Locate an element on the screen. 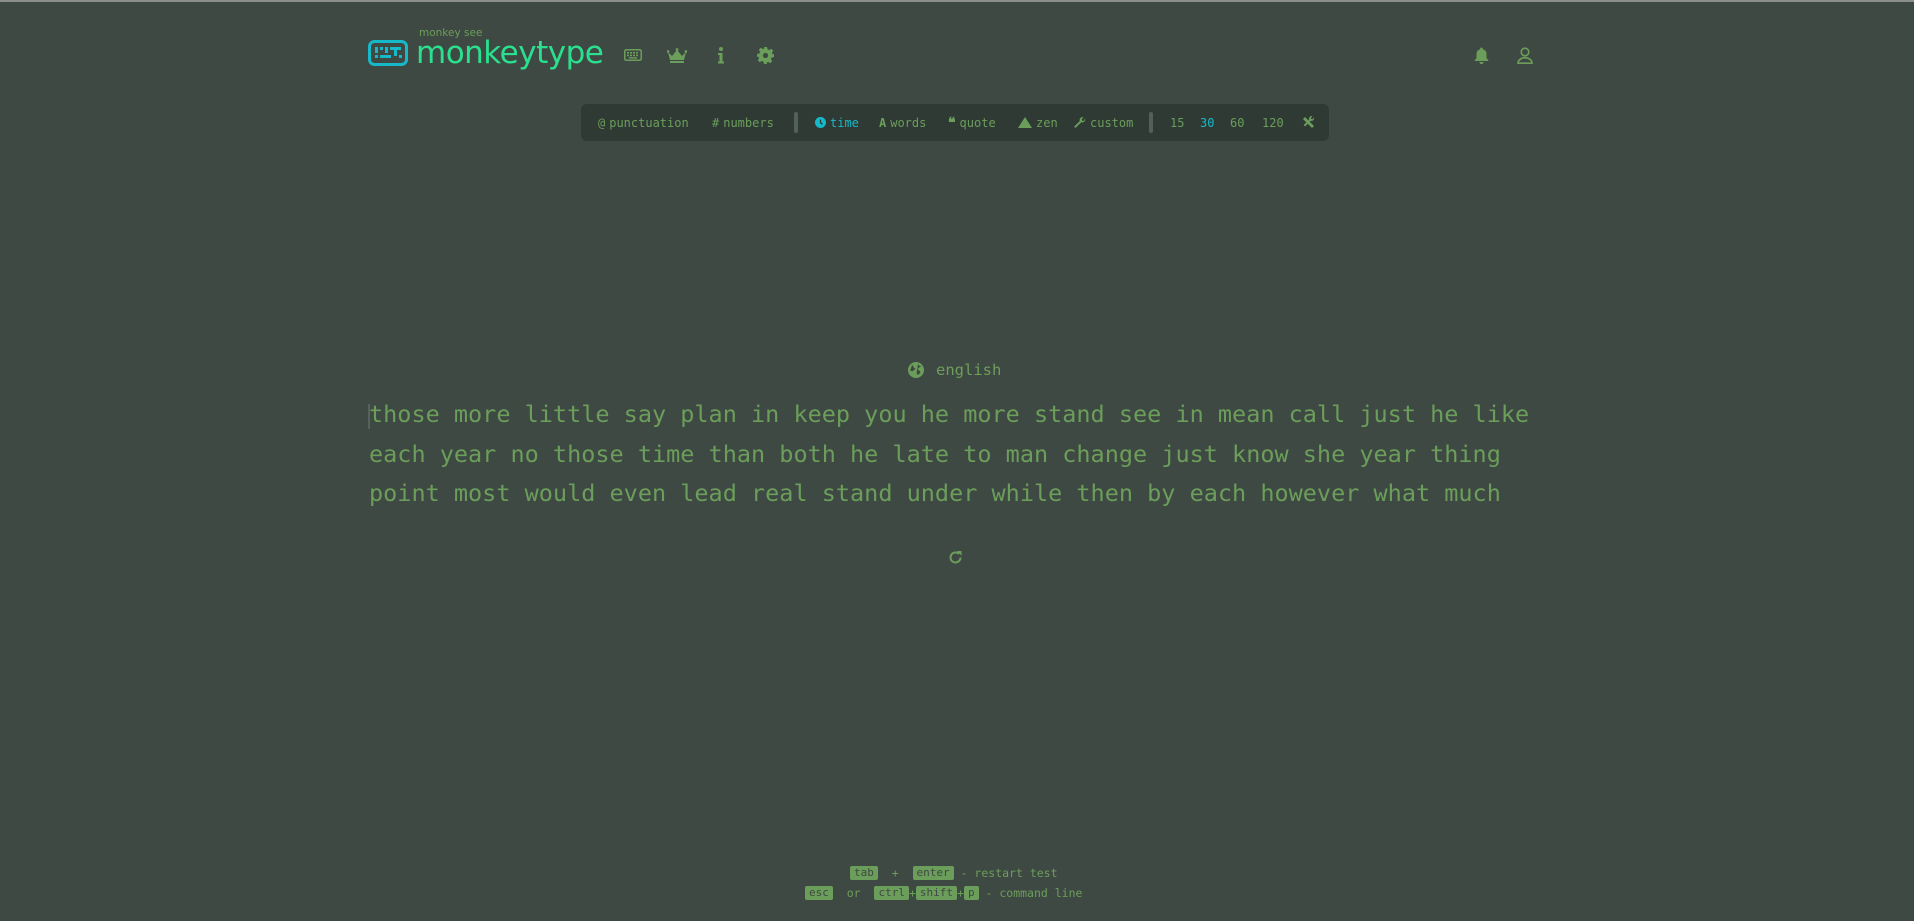 The width and height of the screenshot is (1914, 921). numbers-label: numbers is located at coordinates (748, 122).